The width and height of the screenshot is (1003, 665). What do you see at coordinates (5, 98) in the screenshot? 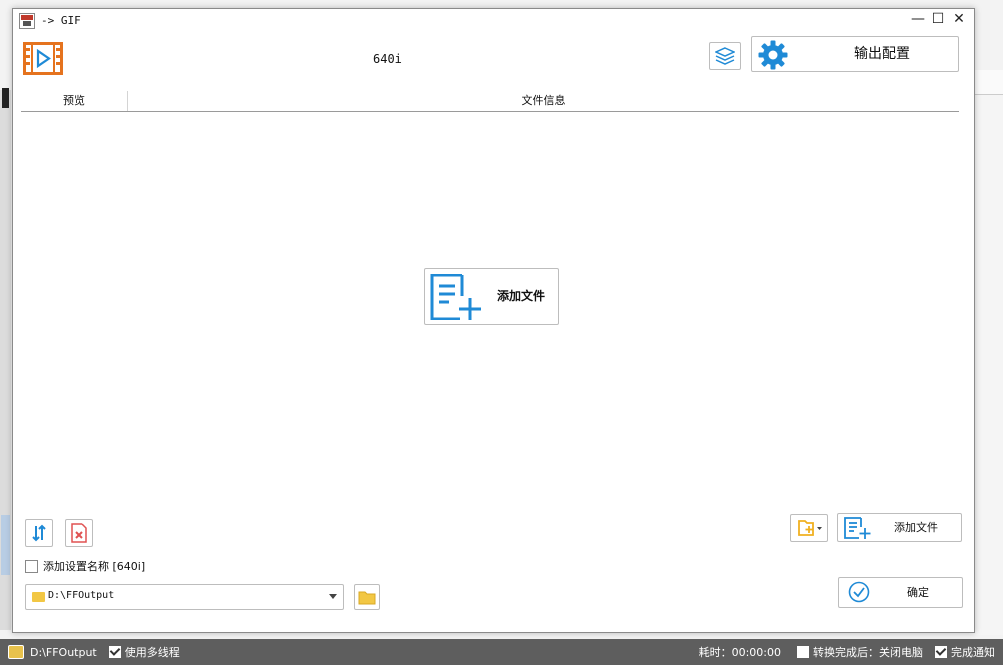
I see `background-marker` at bounding box center [5, 98].